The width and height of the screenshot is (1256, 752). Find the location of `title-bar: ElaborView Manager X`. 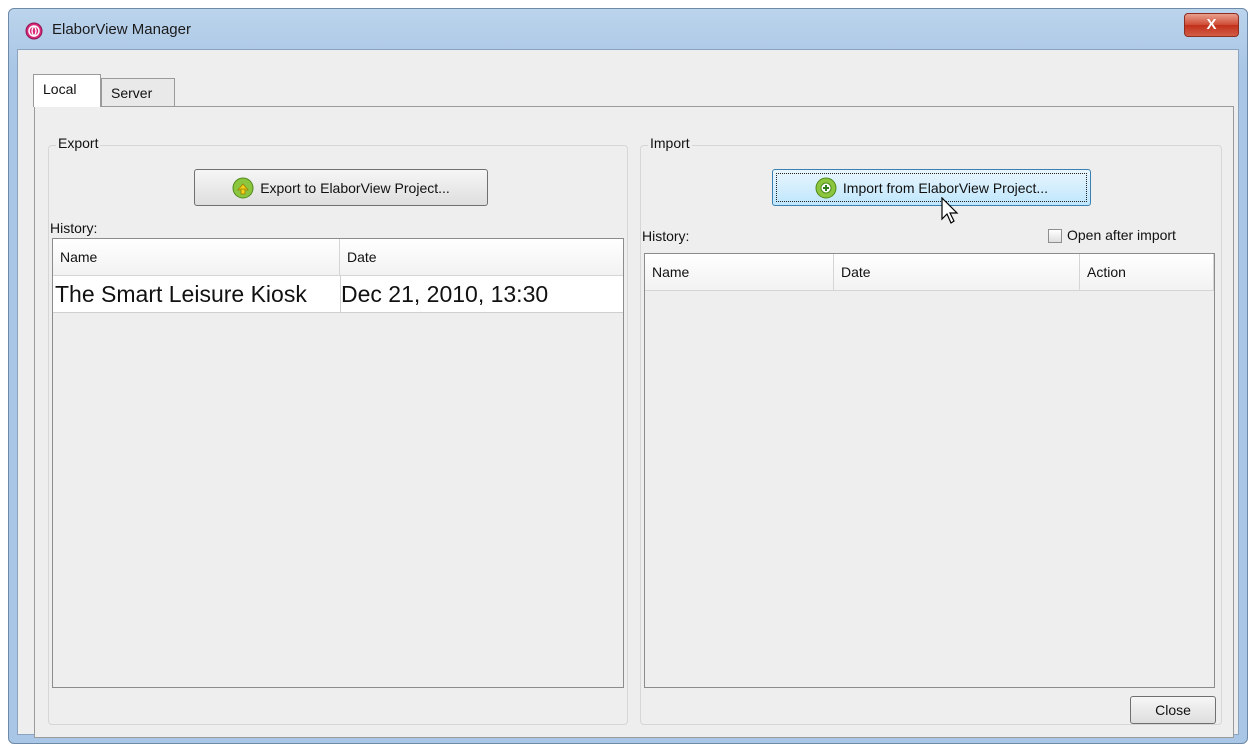

title-bar: ElaborView Manager X is located at coordinates (628, 30).